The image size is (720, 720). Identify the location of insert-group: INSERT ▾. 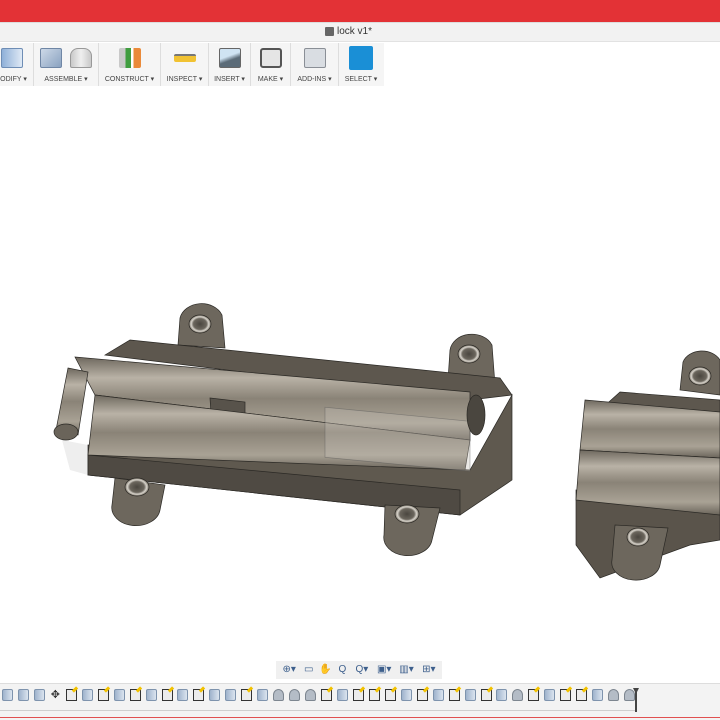
(230, 64).